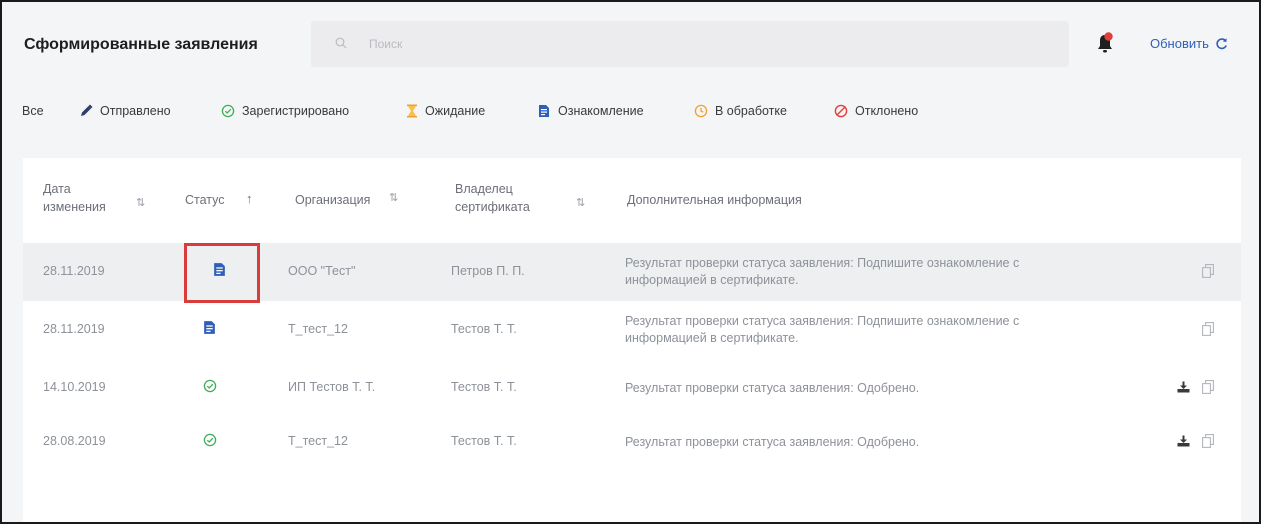  I want to click on filter-registered: Зарегистрировано, so click(285, 111).